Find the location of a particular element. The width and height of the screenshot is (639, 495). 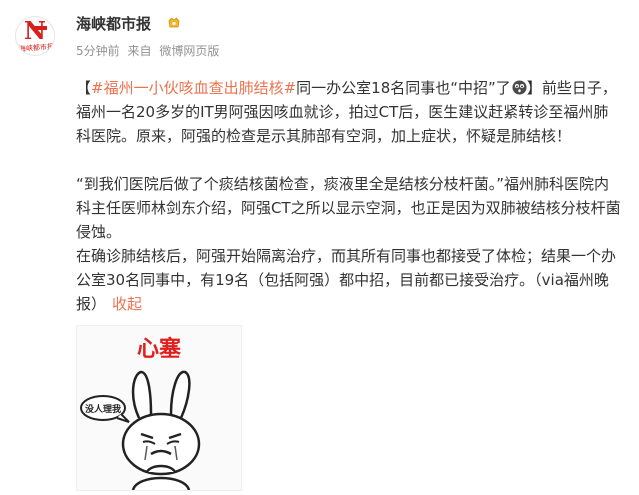

image-caption: 心塞 is located at coordinates (159, 349).